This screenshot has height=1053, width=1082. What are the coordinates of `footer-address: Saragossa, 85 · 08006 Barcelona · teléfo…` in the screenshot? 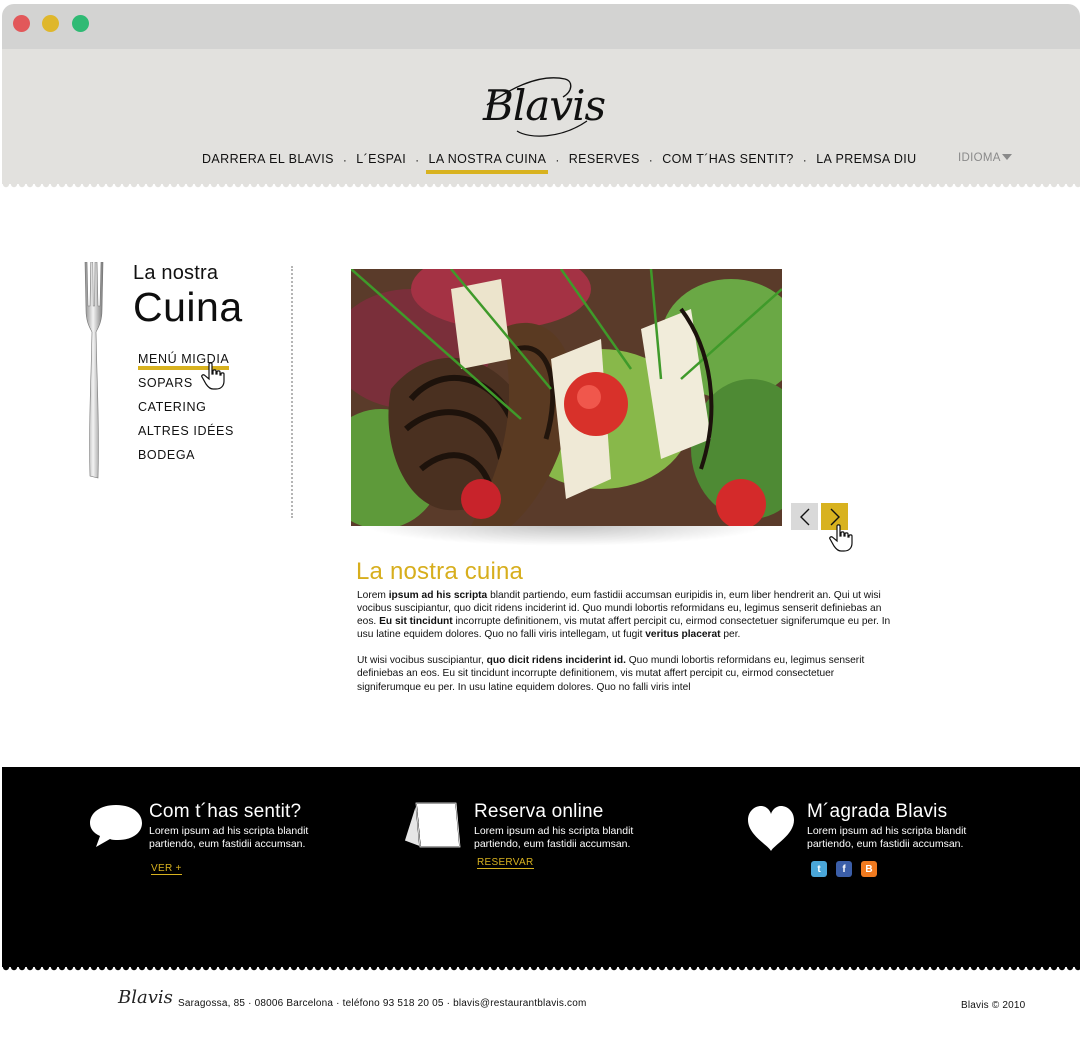 It's located at (382, 1003).